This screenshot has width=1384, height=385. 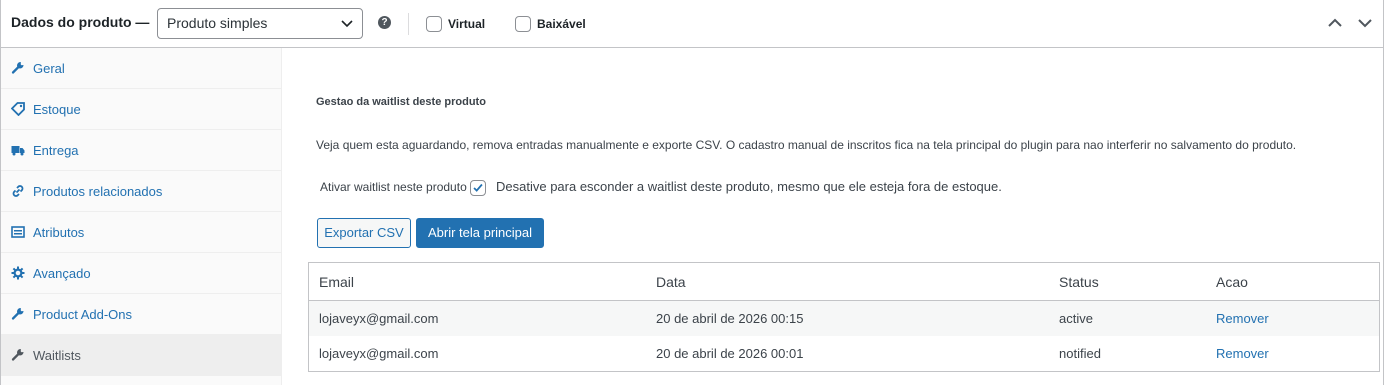 What do you see at coordinates (401, 102) in the screenshot?
I see `section-title: Gestao da waitlist deste produto` at bounding box center [401, 102].